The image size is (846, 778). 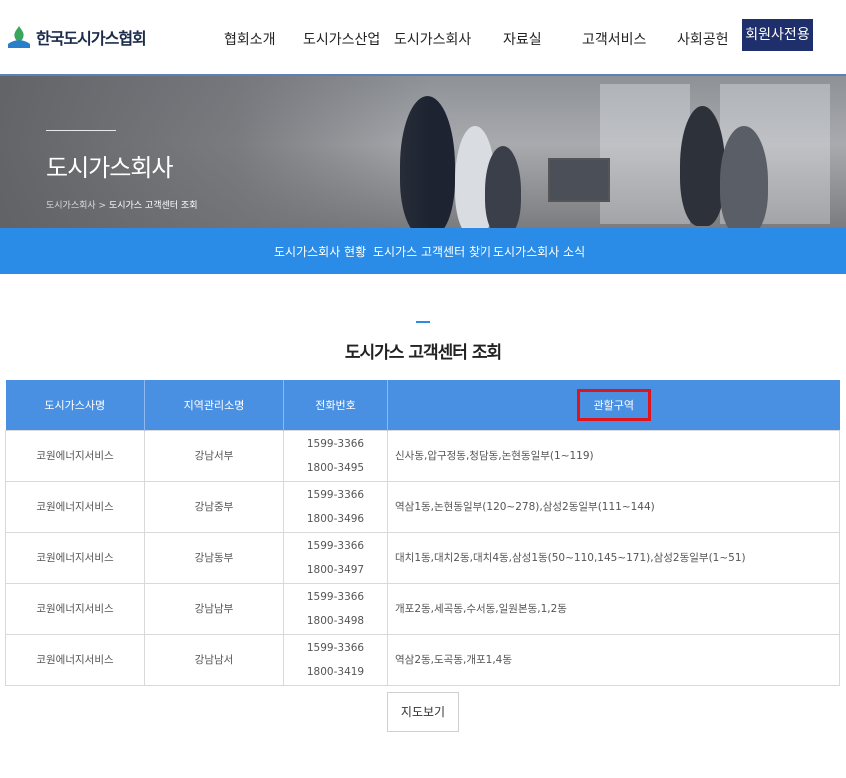 What do you see at coordinates (214, 405) in the screenshot?
I see `column-header-office: 지역관리소명` at bounding box center [214, 405].